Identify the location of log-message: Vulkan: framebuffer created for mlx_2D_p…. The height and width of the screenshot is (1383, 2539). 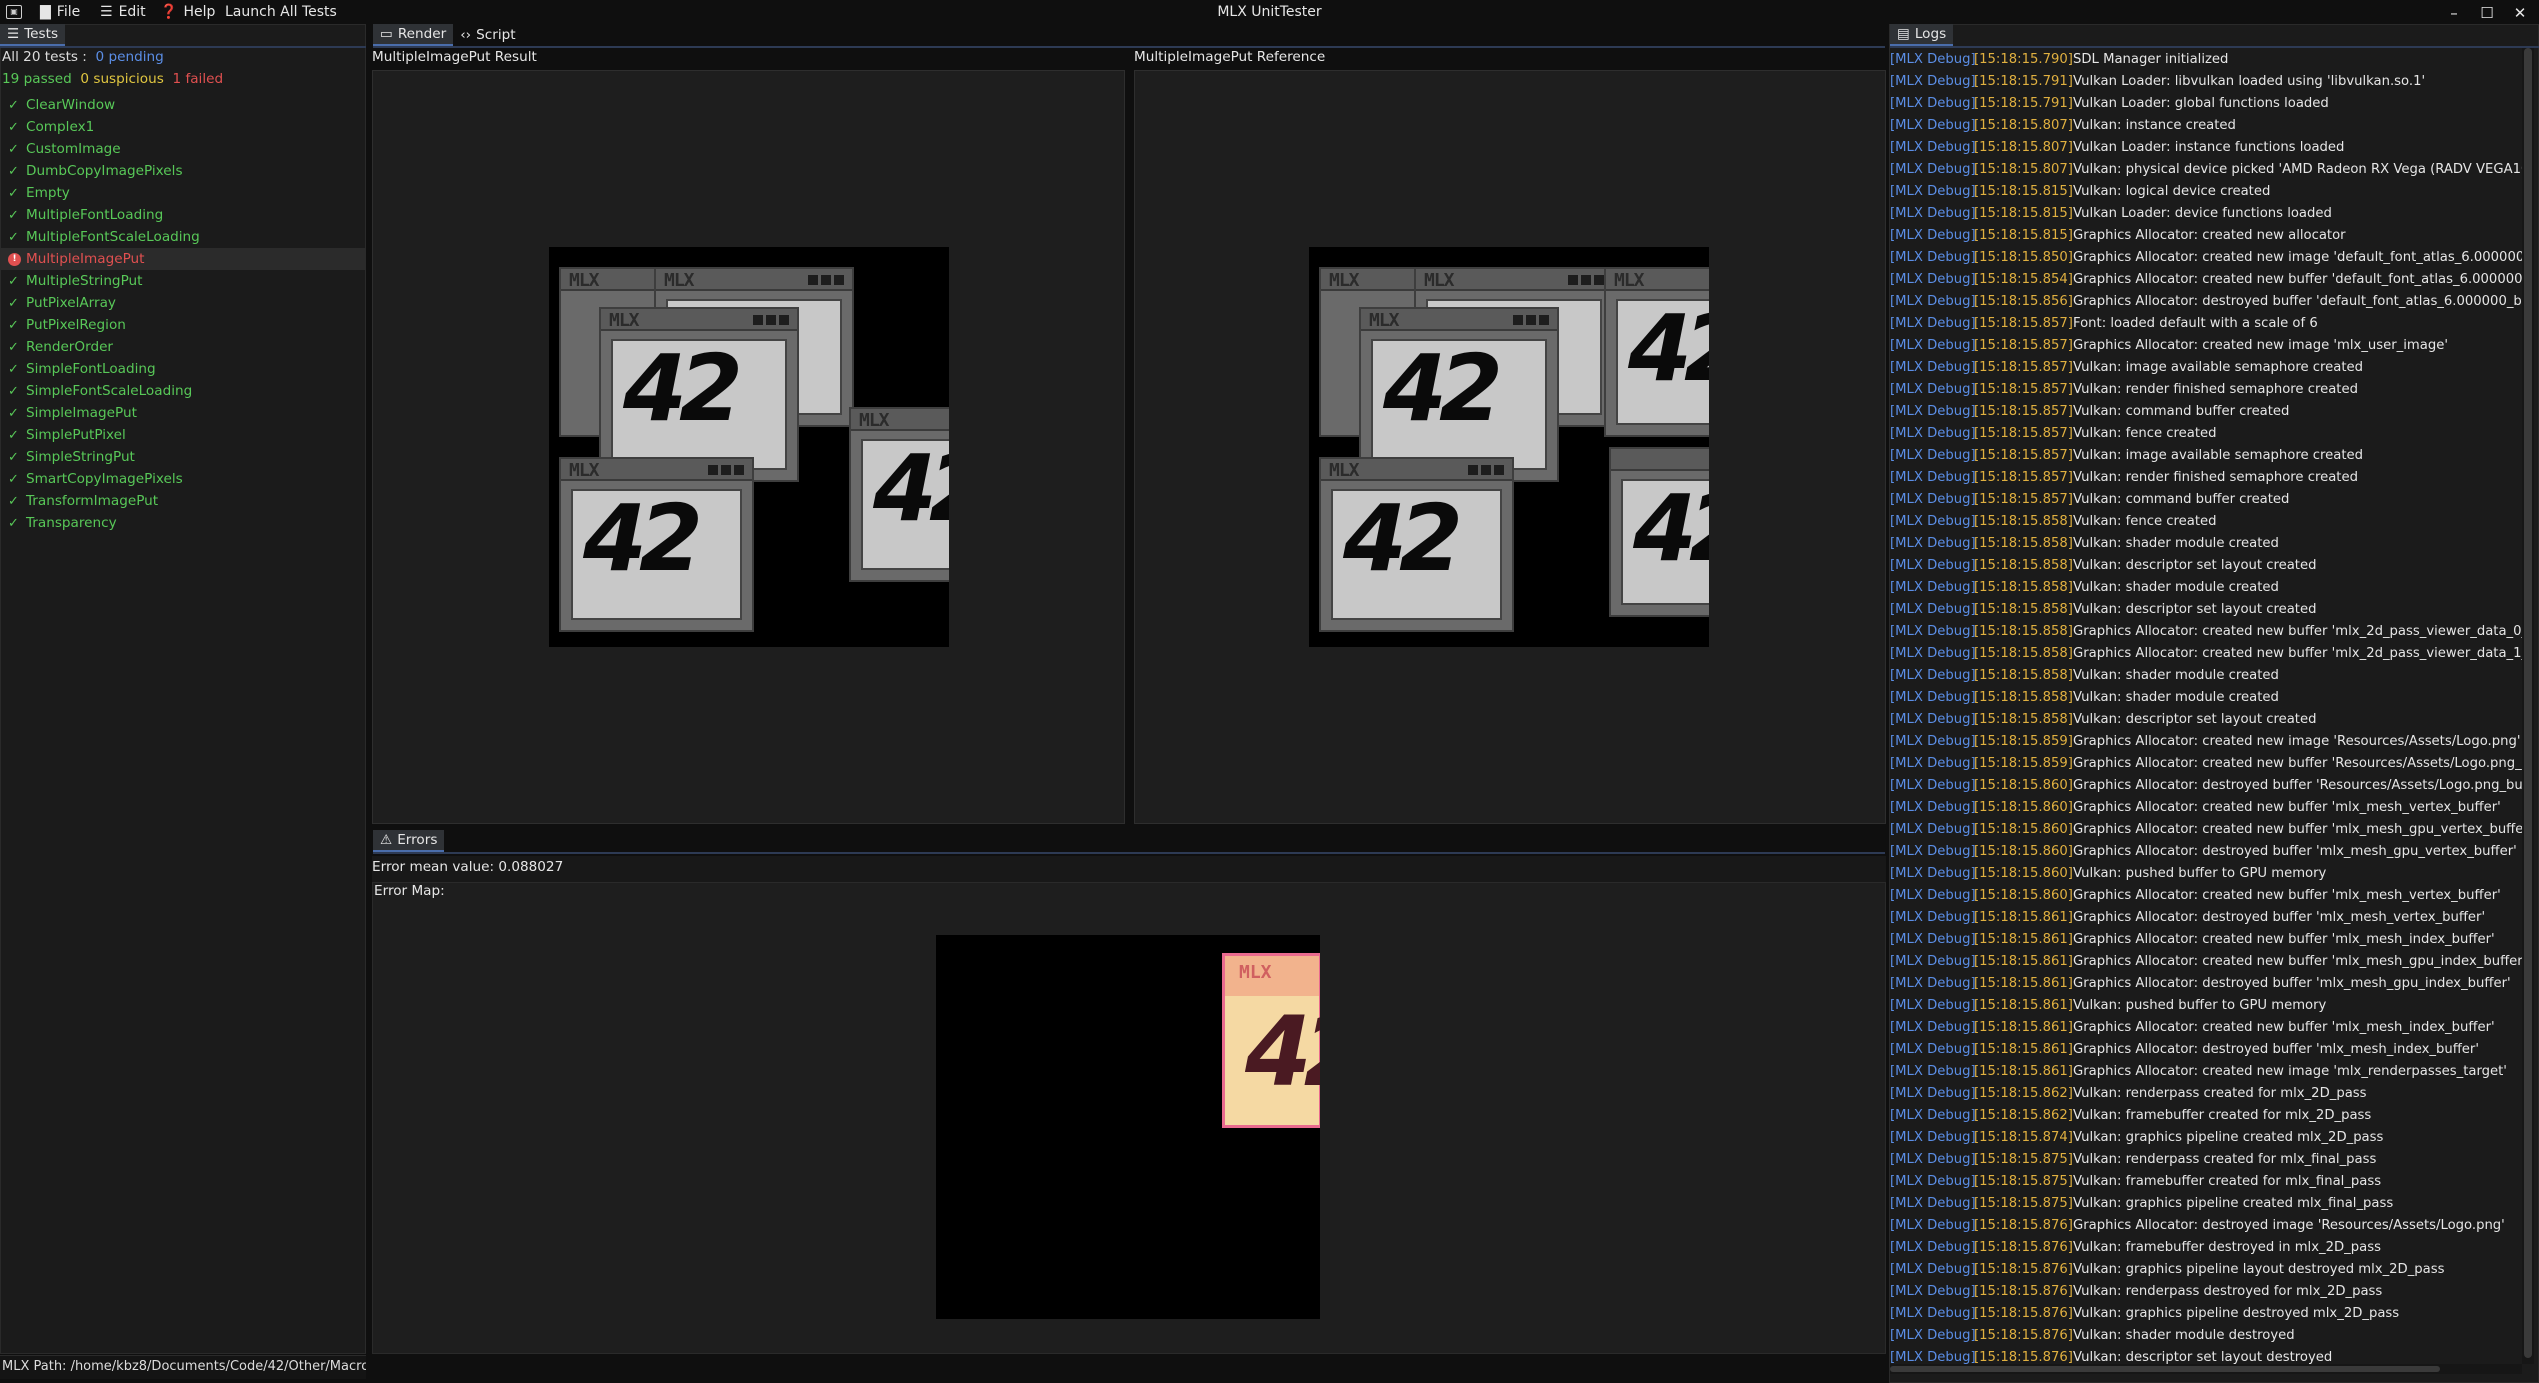
(2222, 1115).